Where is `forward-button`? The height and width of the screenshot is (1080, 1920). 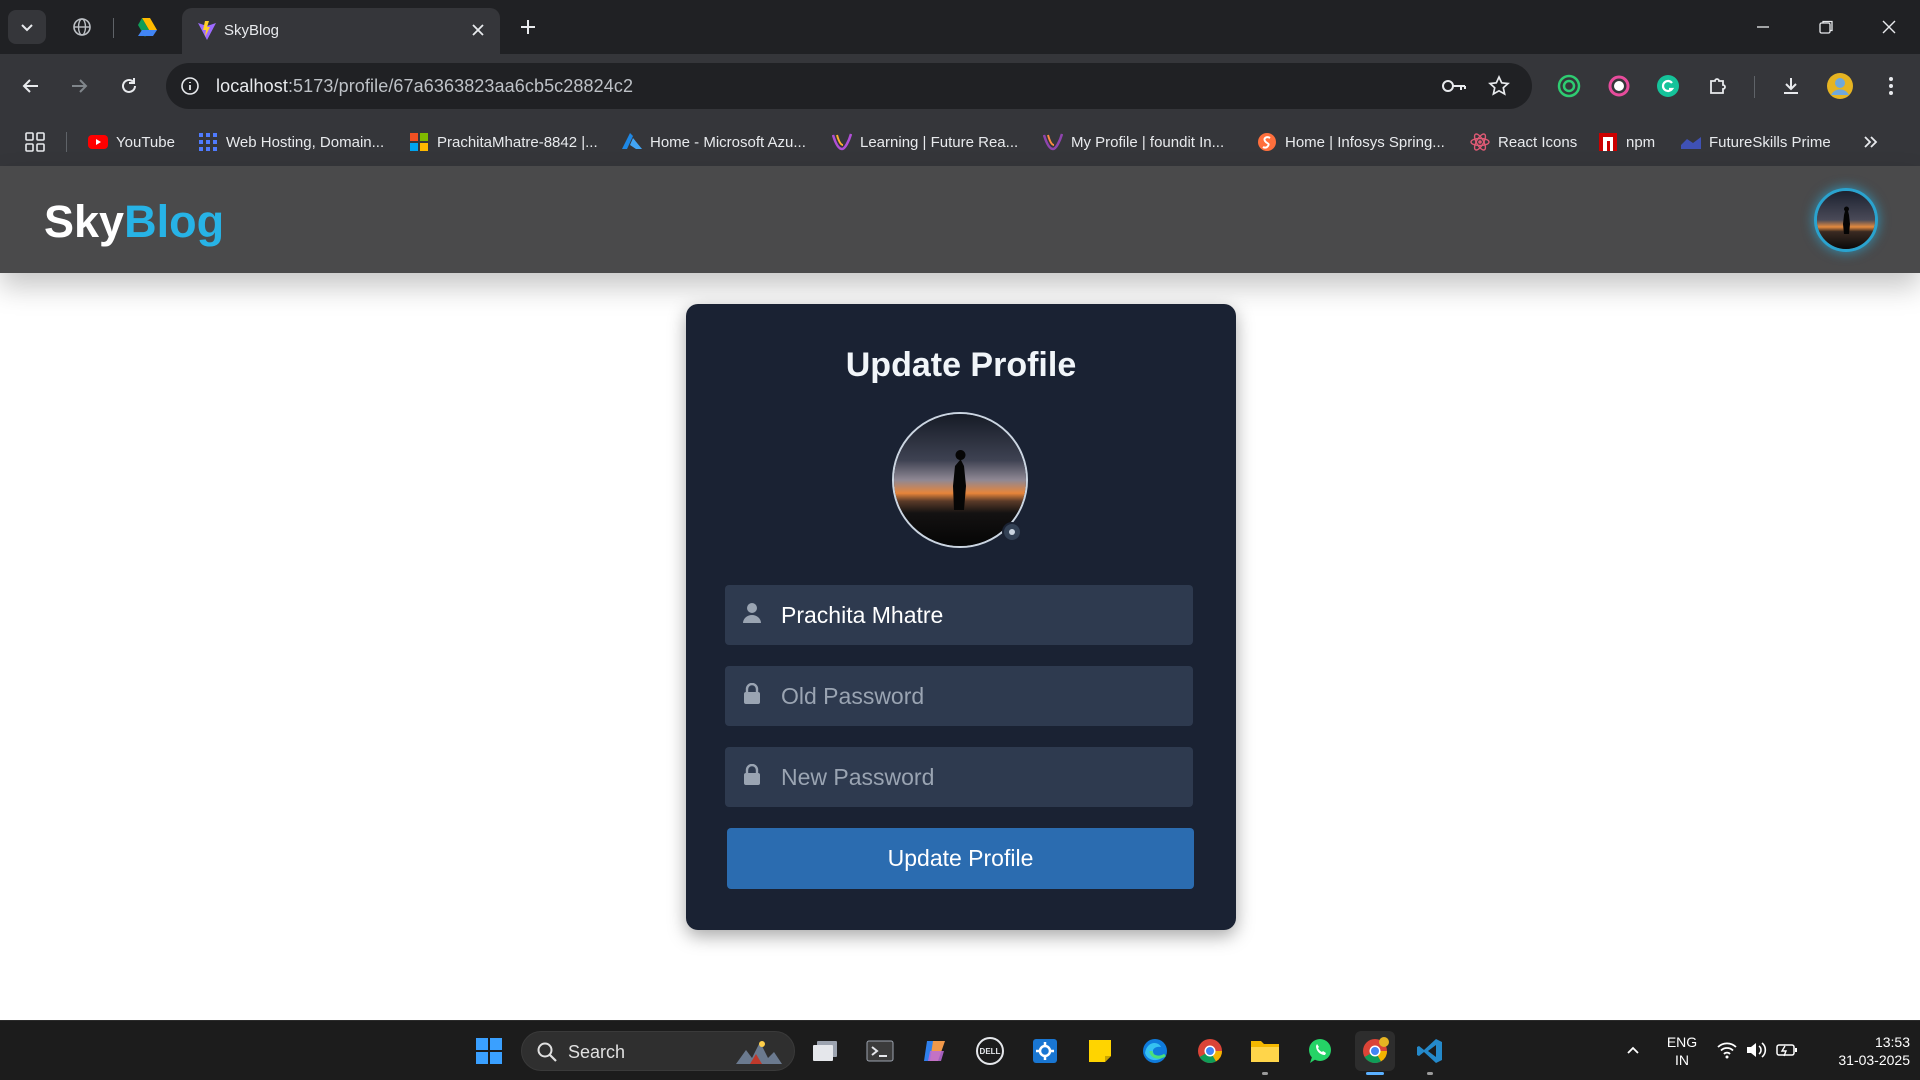 forward-button is located at coordinates (79, 86).